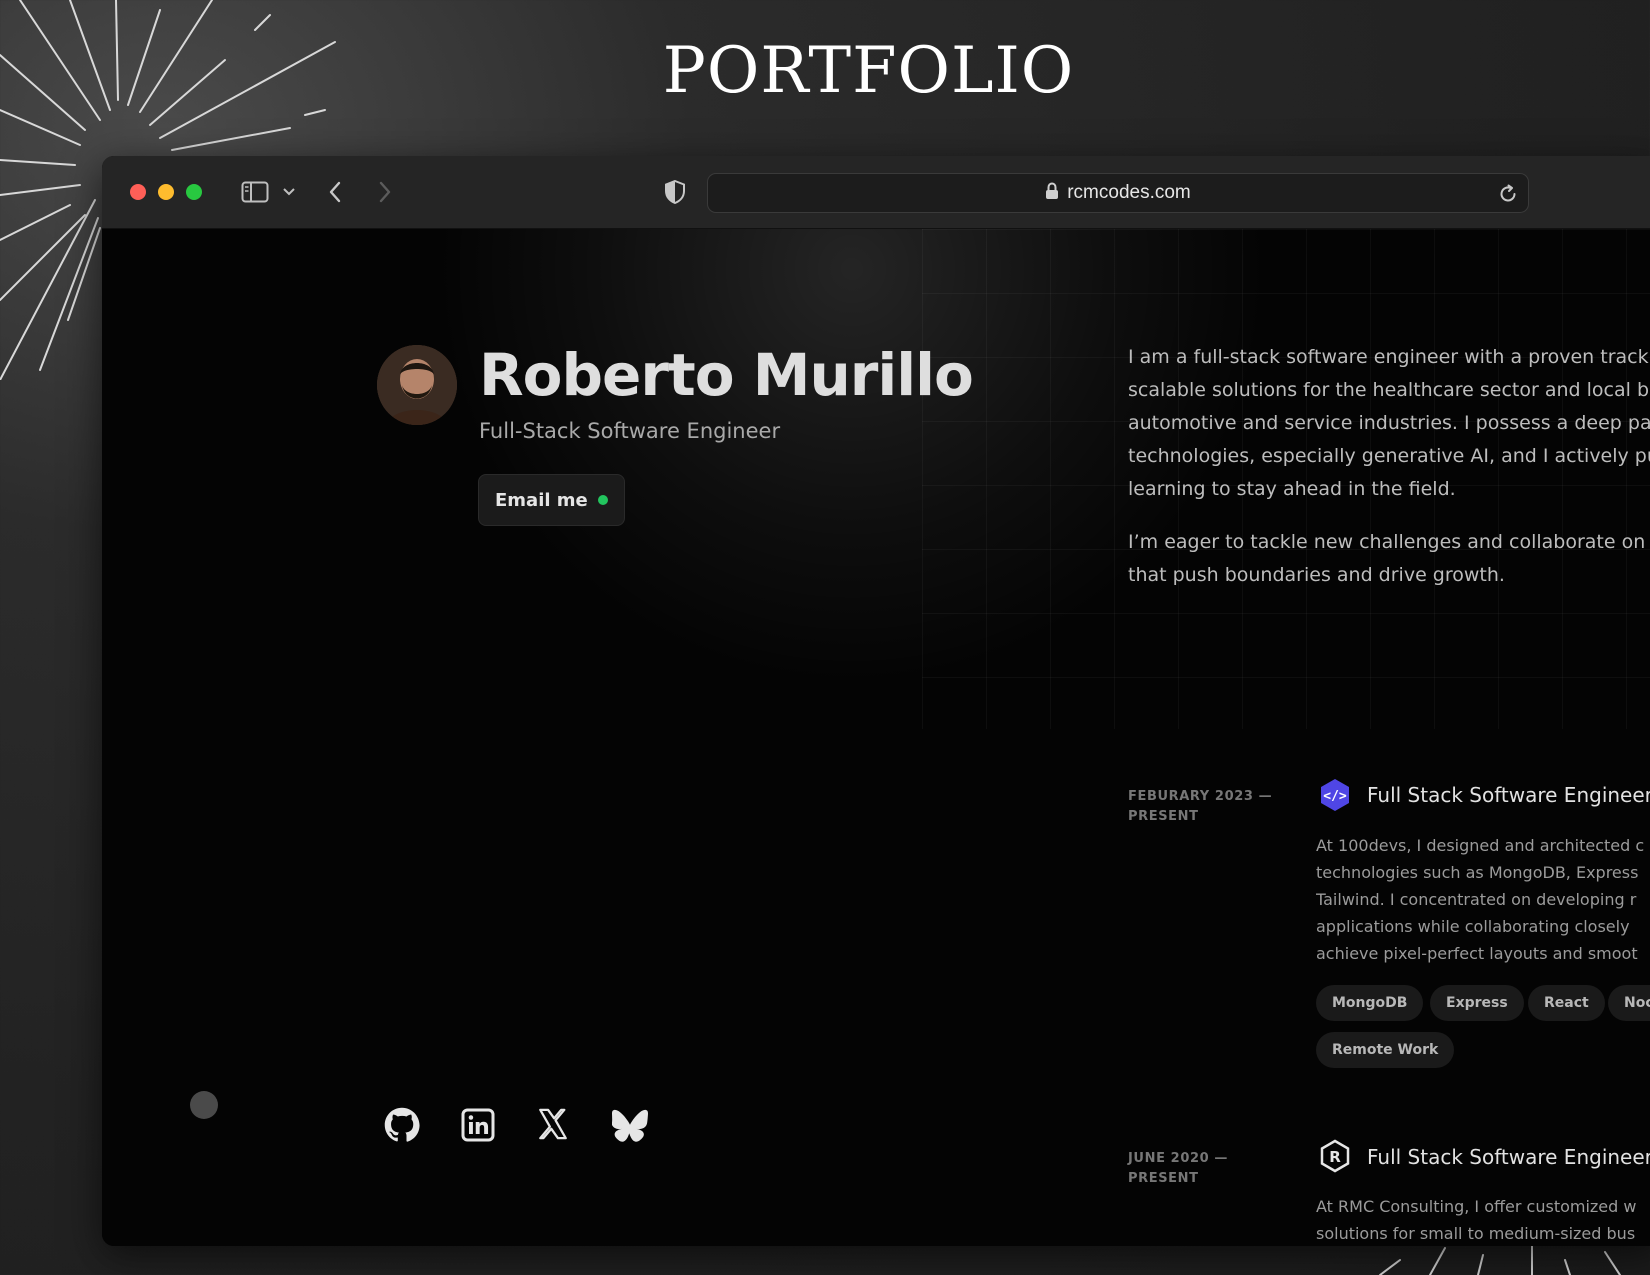  Describe the element at coordinates (1316, 575) in the screenshot. I see `about-line: that push boundaries and drive growth.` at that location.